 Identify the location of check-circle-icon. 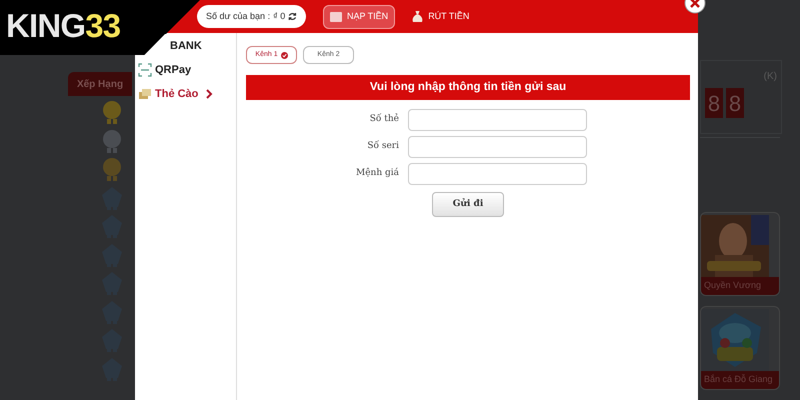
(284, 55).